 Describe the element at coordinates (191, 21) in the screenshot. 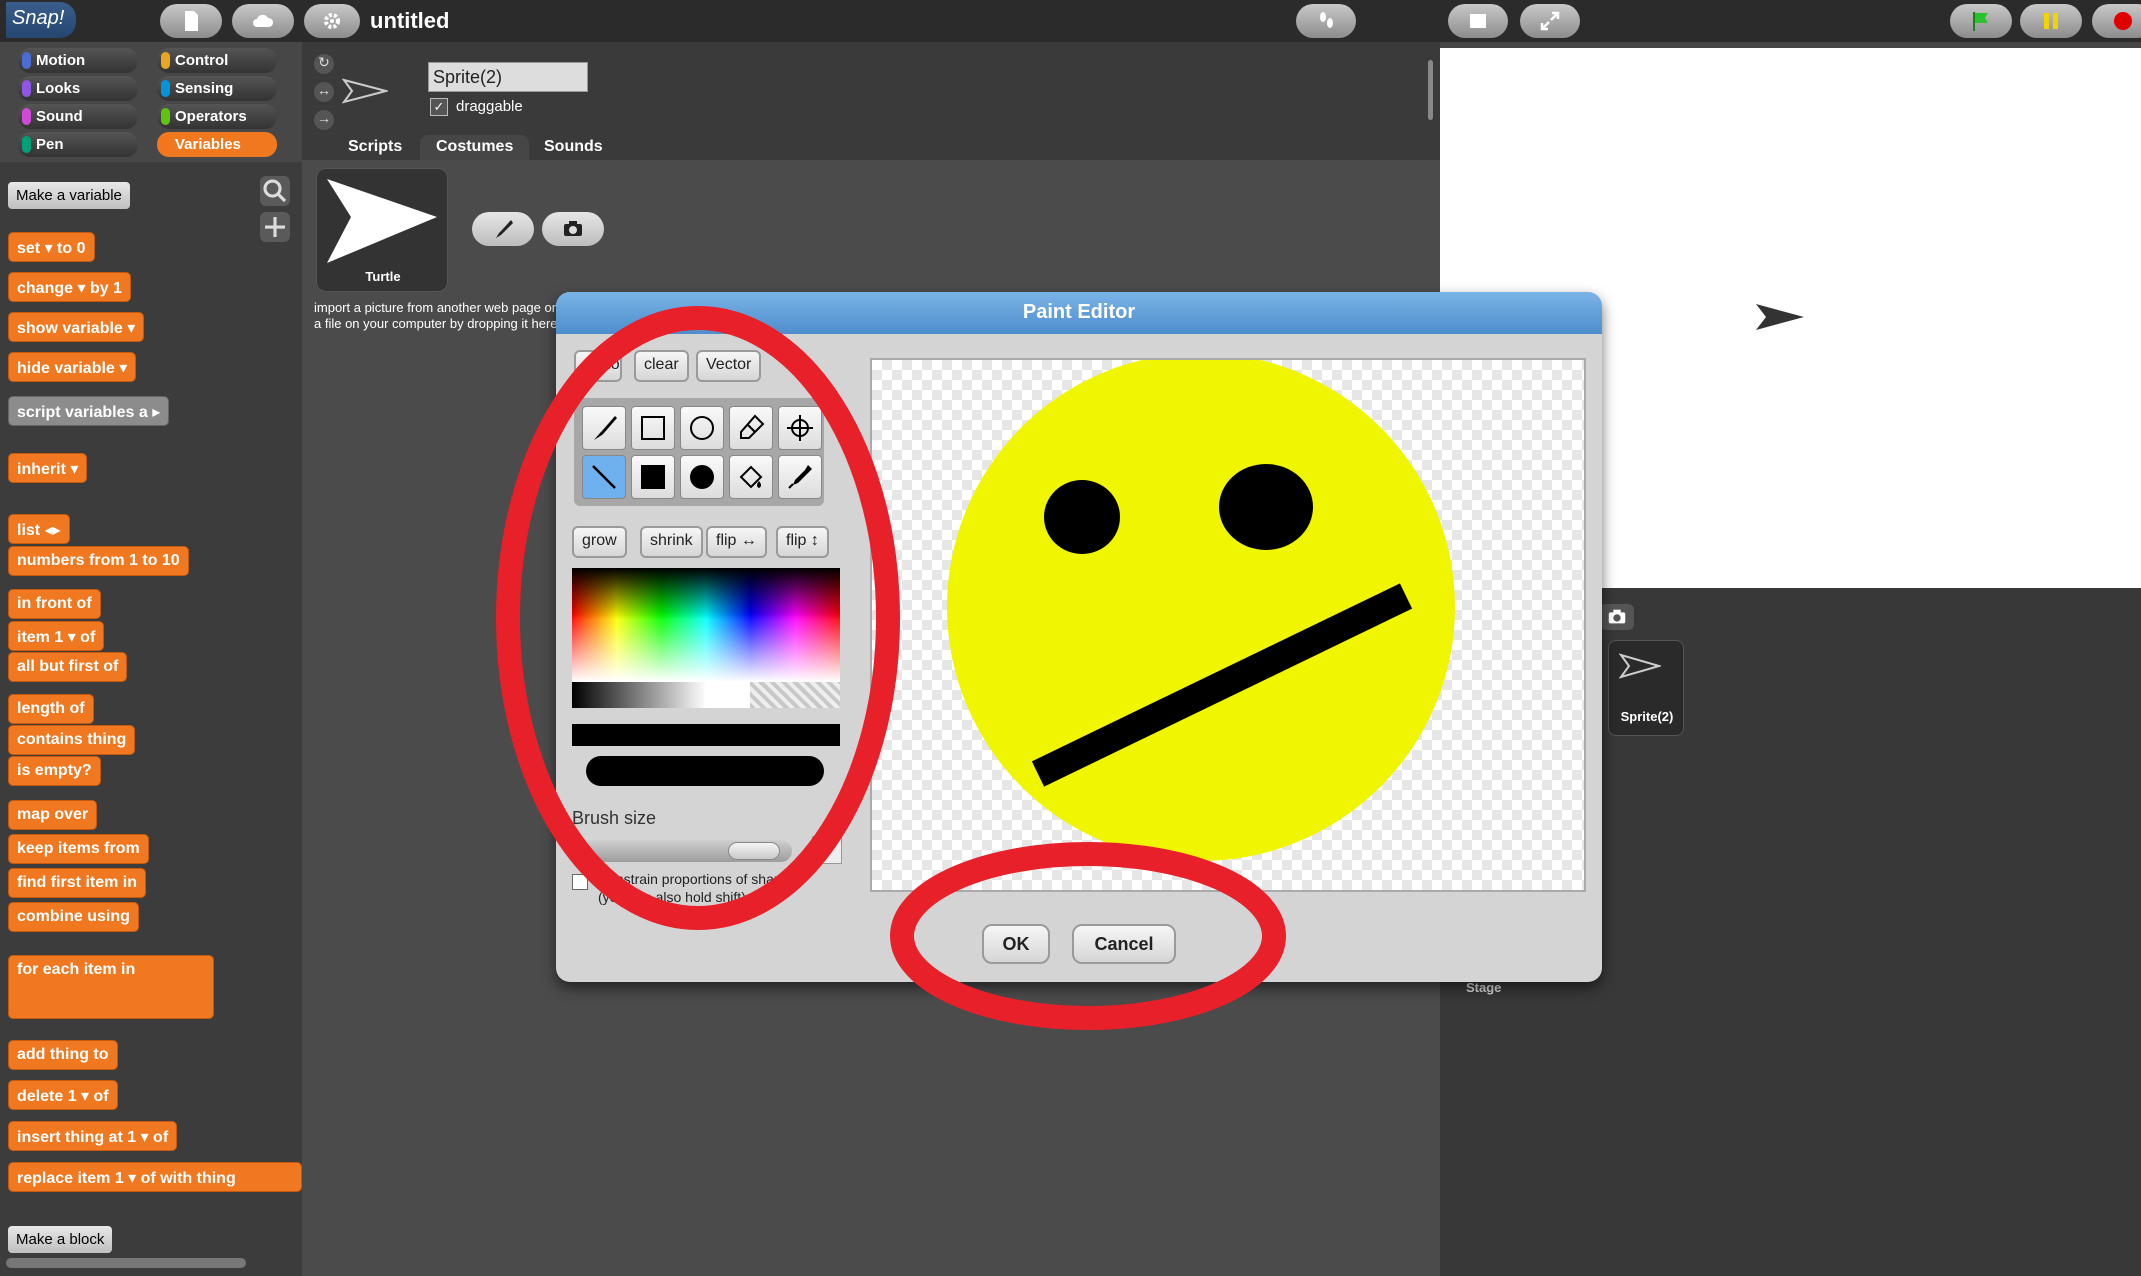

I see `file-menu-button` at that location.